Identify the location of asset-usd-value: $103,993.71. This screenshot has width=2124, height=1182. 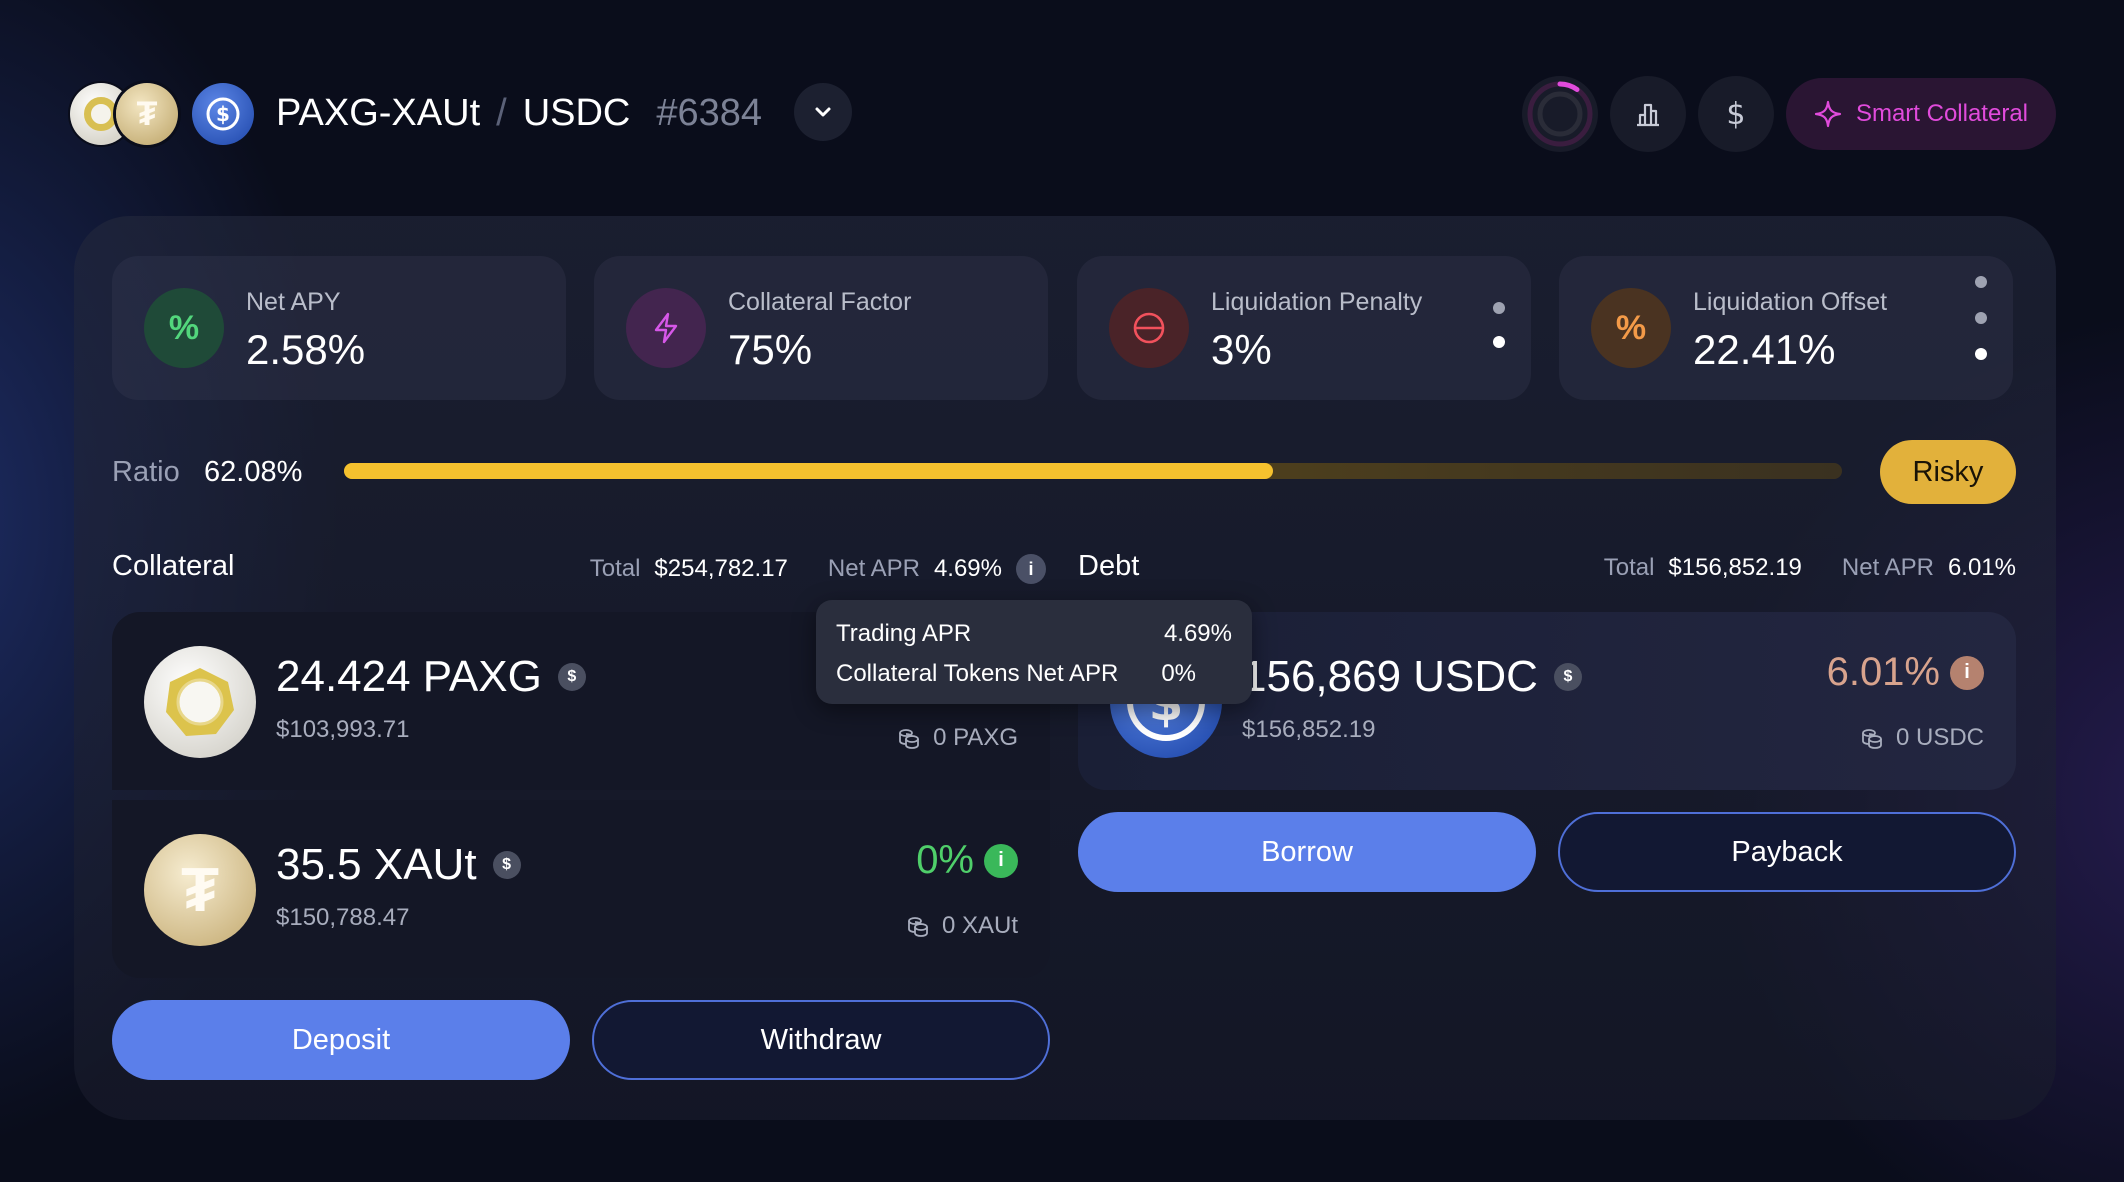
(343, 729).